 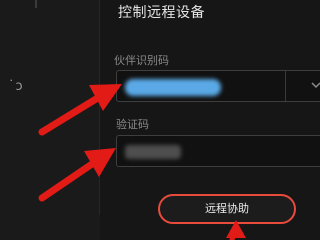 I want to click on panel-divider, so click(x=99, y=107).